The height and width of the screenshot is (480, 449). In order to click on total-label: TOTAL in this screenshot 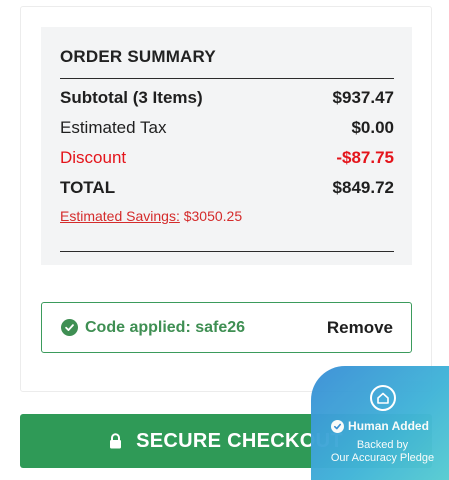, I will do `click(88, 187)`.